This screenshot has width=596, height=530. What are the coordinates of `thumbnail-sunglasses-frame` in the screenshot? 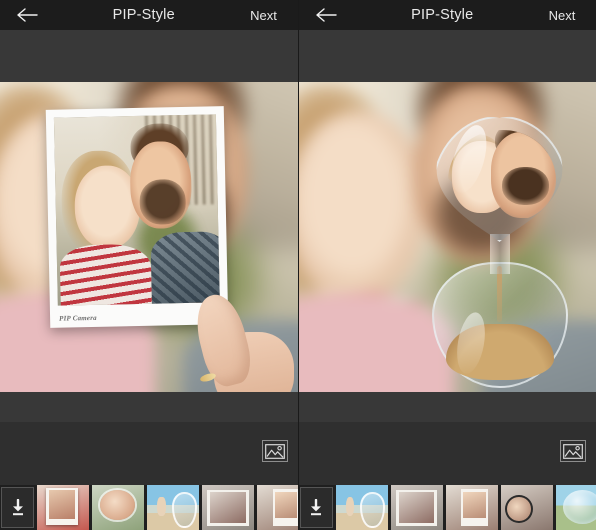 It's located at (526, 507).